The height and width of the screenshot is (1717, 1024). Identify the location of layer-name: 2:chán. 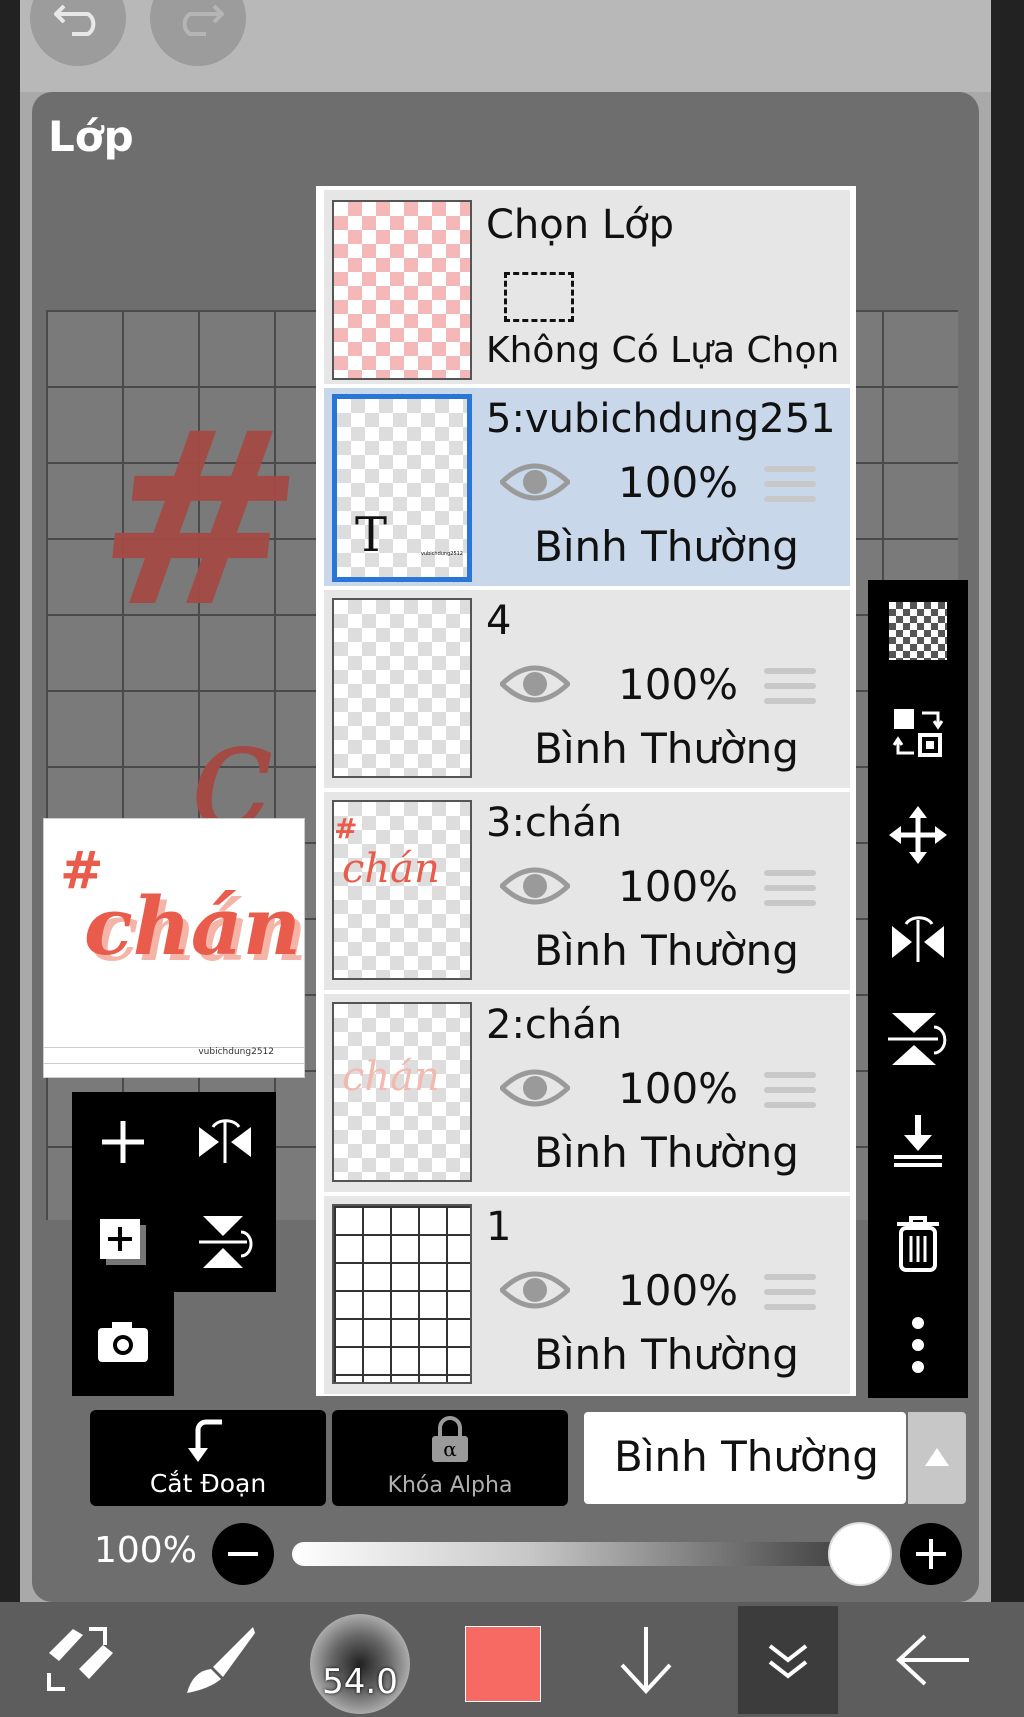
(554, 1025).